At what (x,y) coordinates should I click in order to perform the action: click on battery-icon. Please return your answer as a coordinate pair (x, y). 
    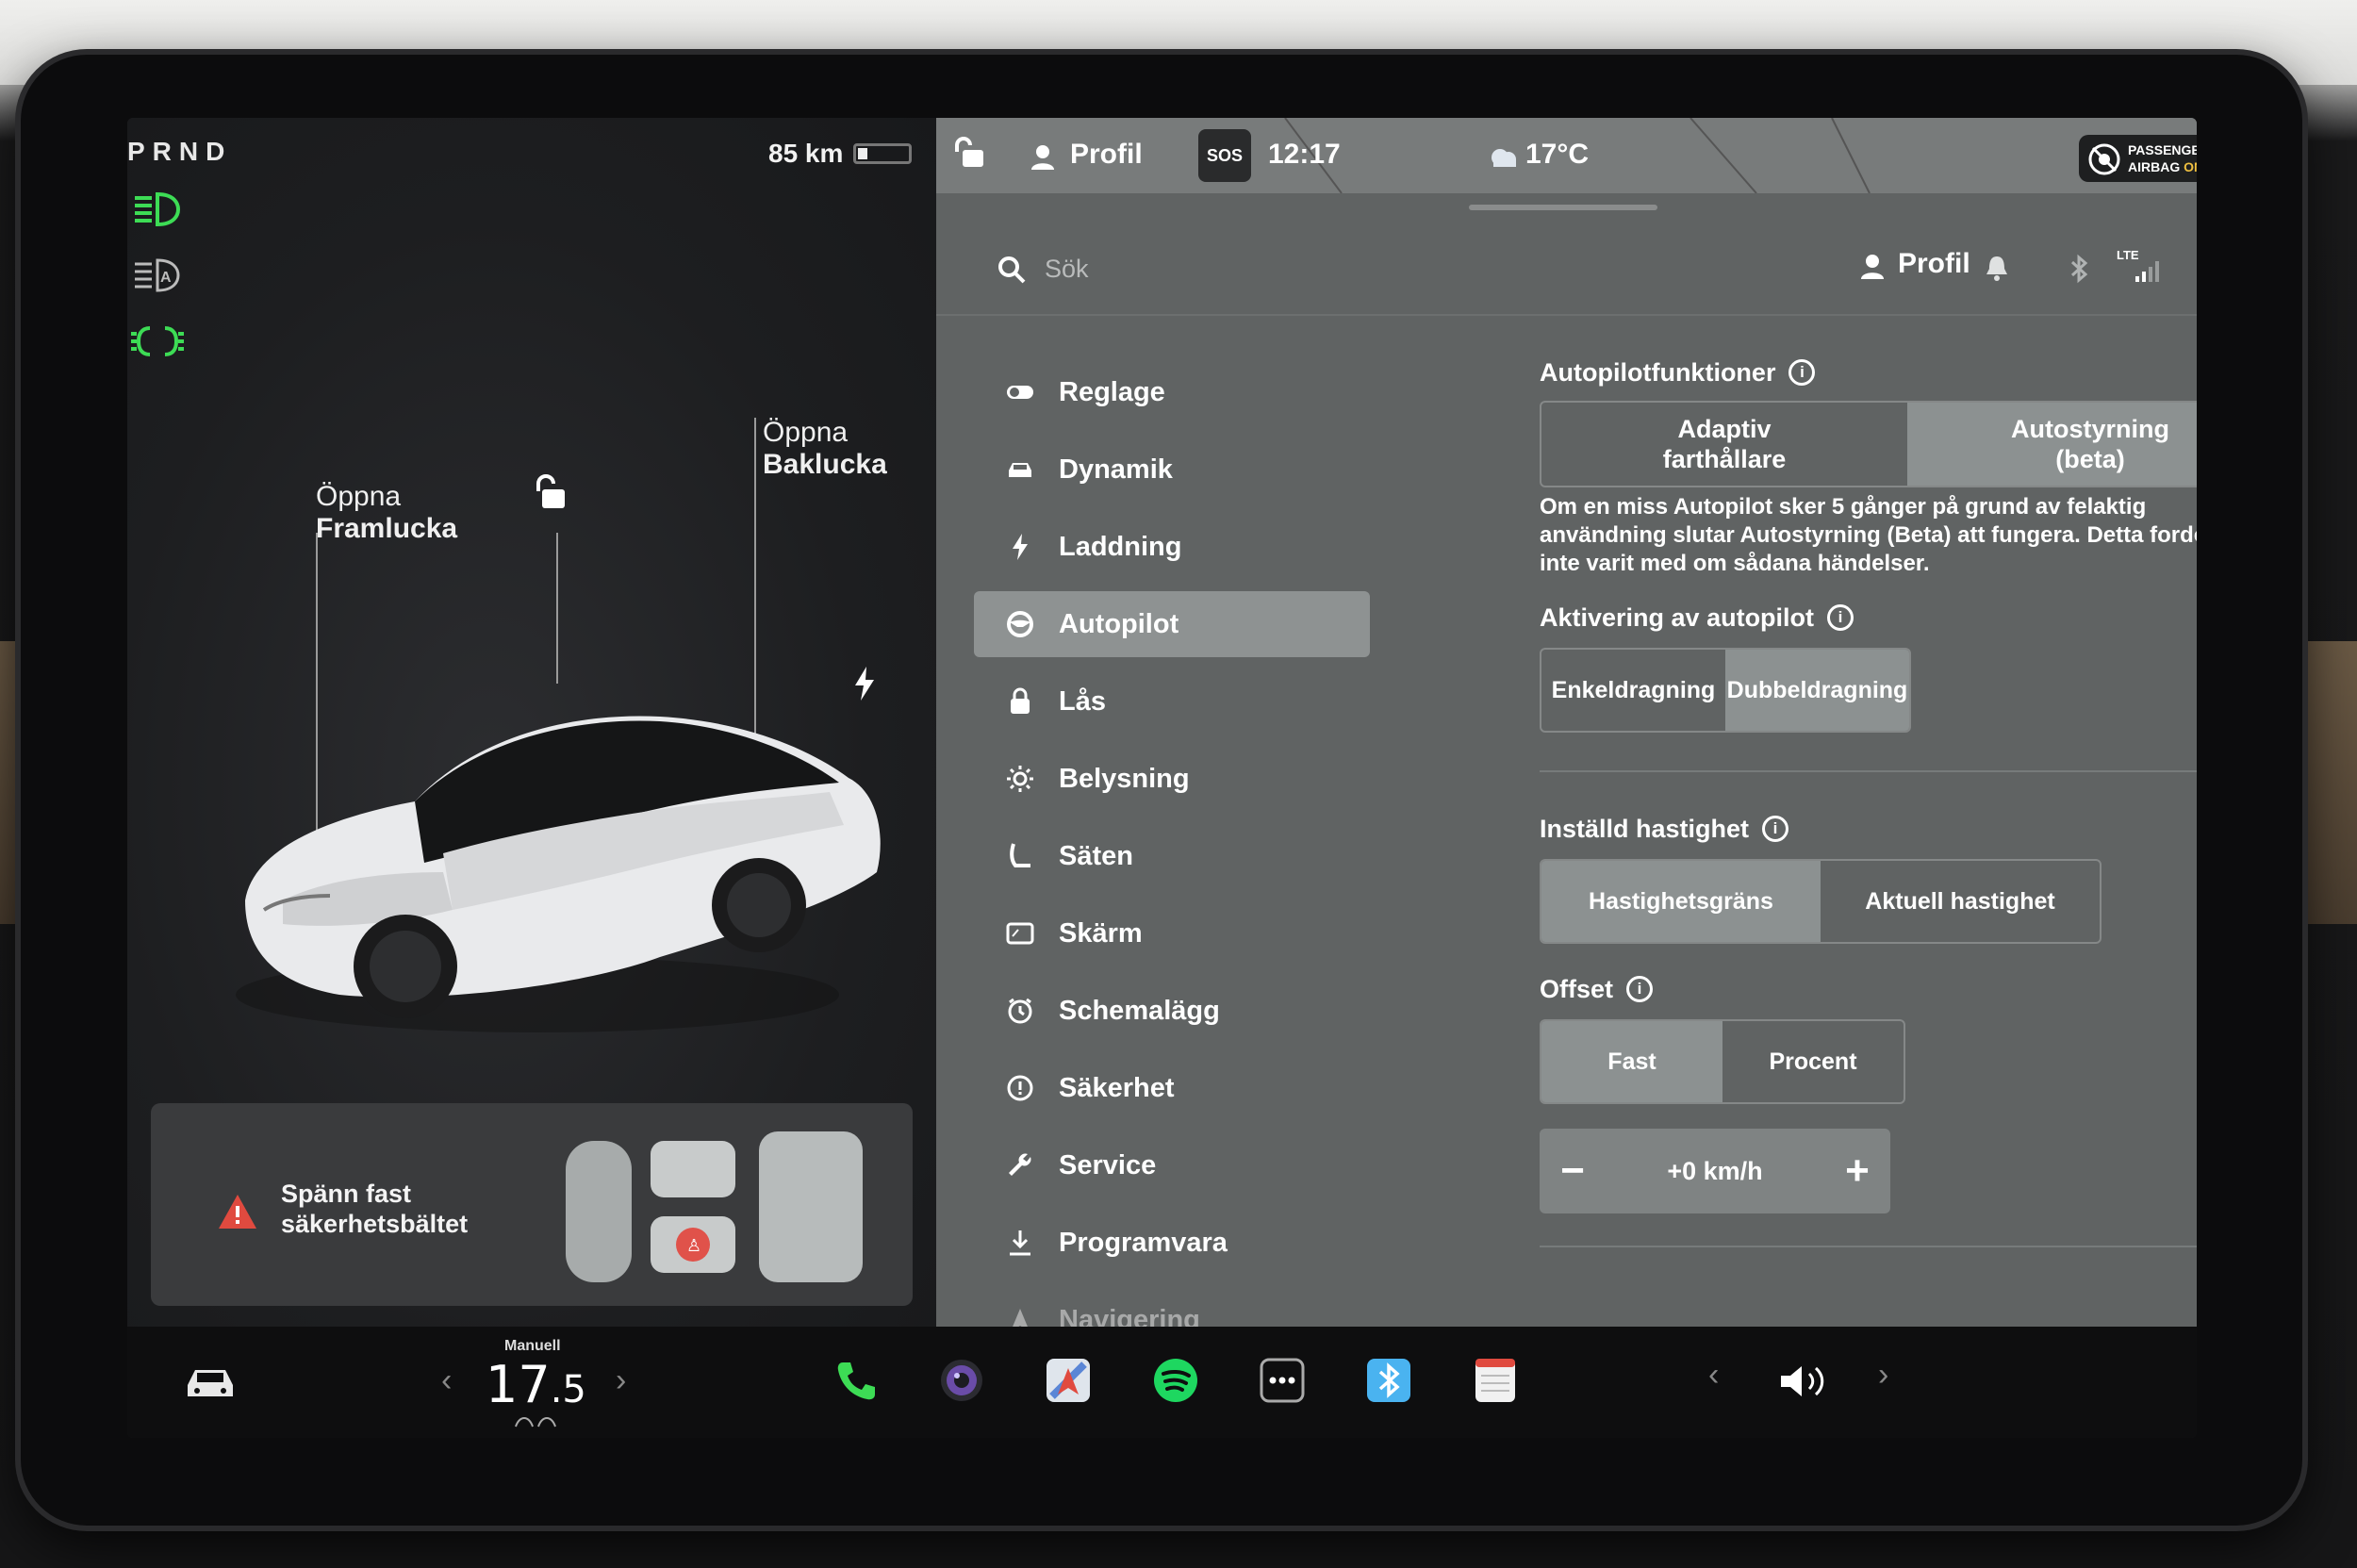
    Looking at the image, I should click on (882, 153).